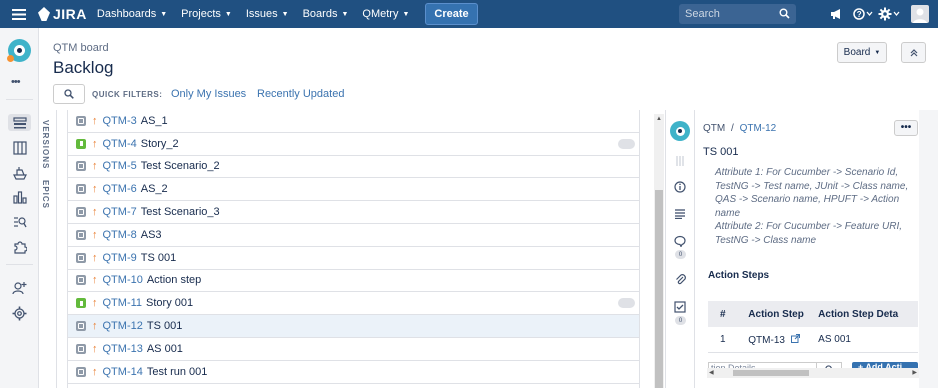 The width and height of the screenshot is (938, 388). Describe the element at coordinates (680, 279) in the screenshot. I see `attachments-paperclip-icon` at that location.